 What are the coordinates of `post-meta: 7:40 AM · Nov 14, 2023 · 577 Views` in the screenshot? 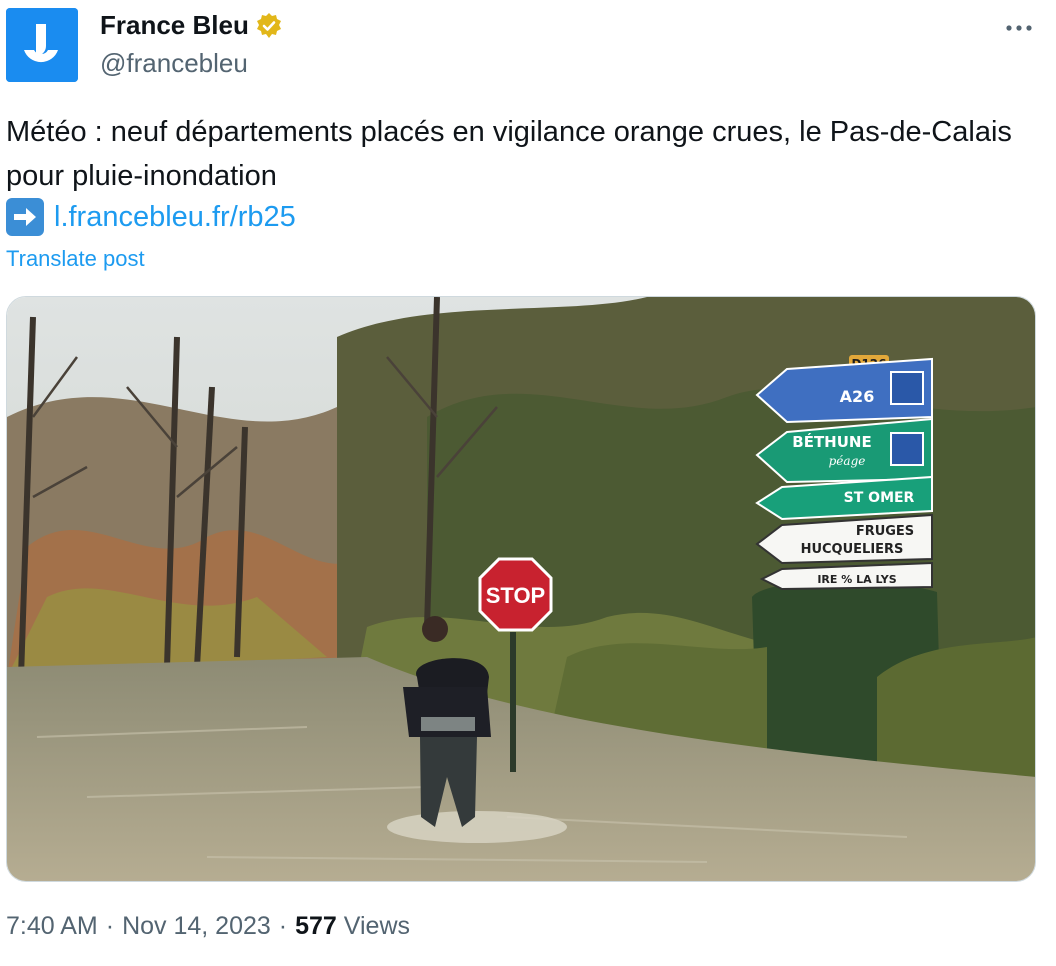 It's located at (208, 926).